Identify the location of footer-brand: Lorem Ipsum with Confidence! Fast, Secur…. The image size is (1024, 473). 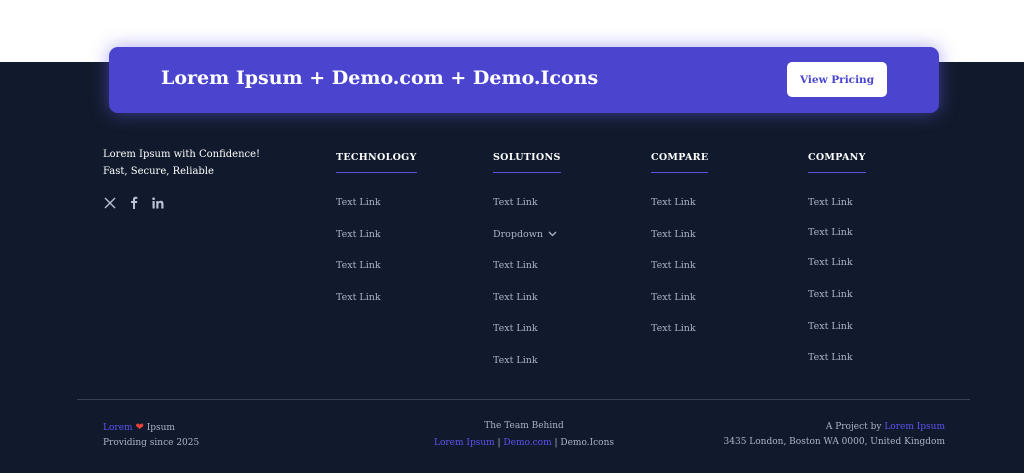
(181, 163).